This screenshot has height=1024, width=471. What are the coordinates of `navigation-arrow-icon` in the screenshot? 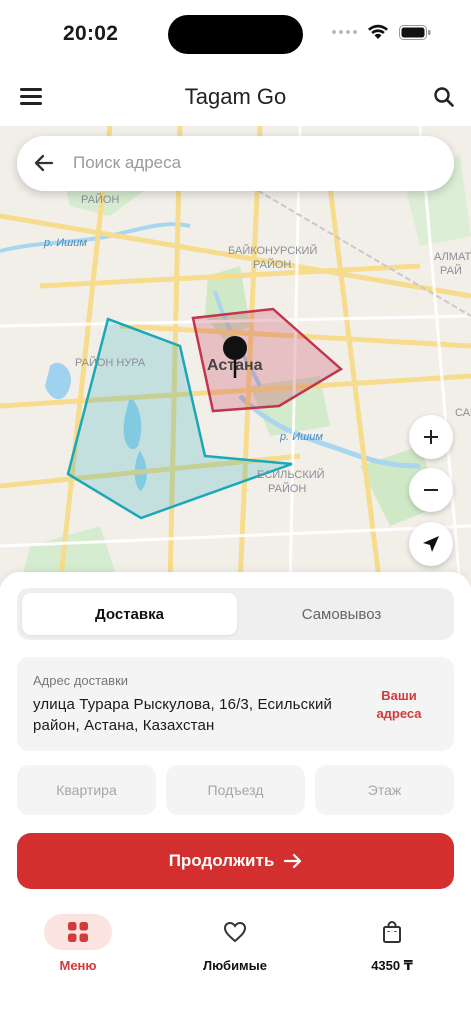 It's located at (431, 544).